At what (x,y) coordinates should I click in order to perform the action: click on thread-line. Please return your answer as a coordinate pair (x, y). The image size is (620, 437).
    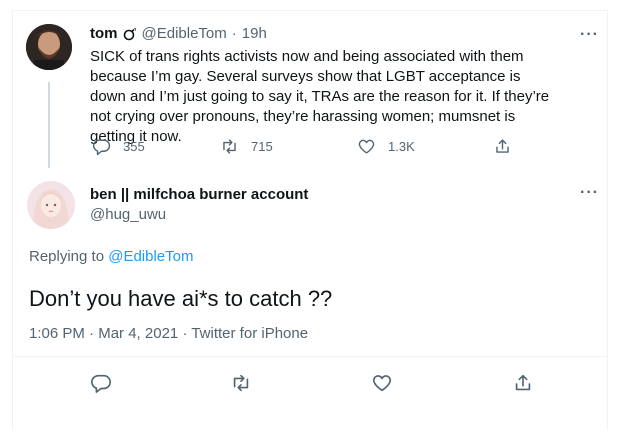
    Looking at the image, I should click on (49, 125).